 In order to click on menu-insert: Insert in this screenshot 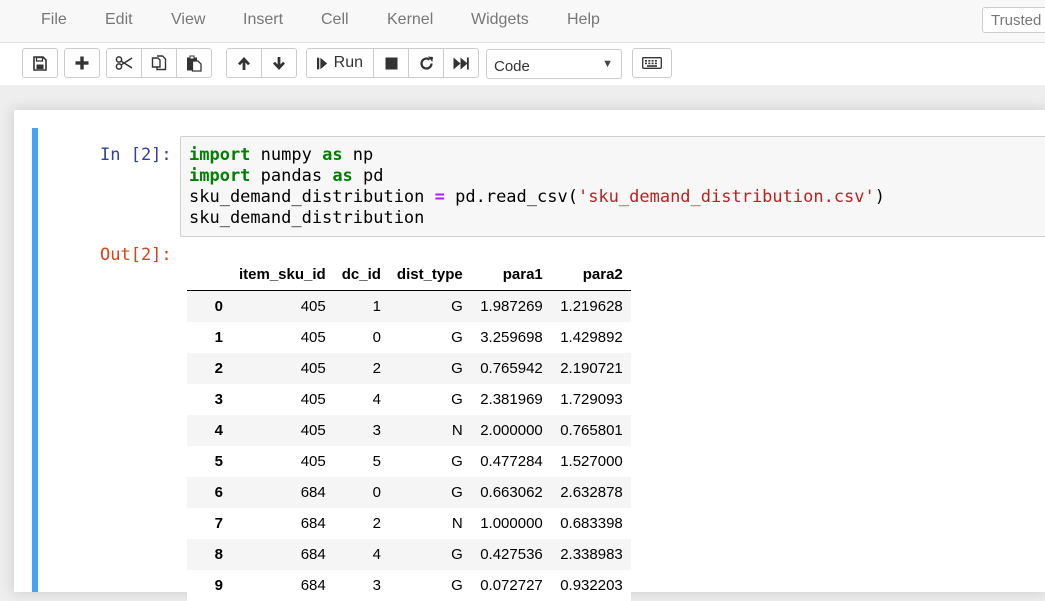, I will do `click(263, 20)`.